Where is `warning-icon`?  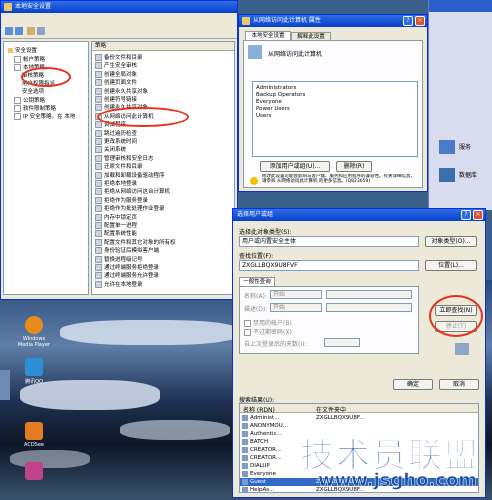 warning-icon is located at coordinates (254, 181).